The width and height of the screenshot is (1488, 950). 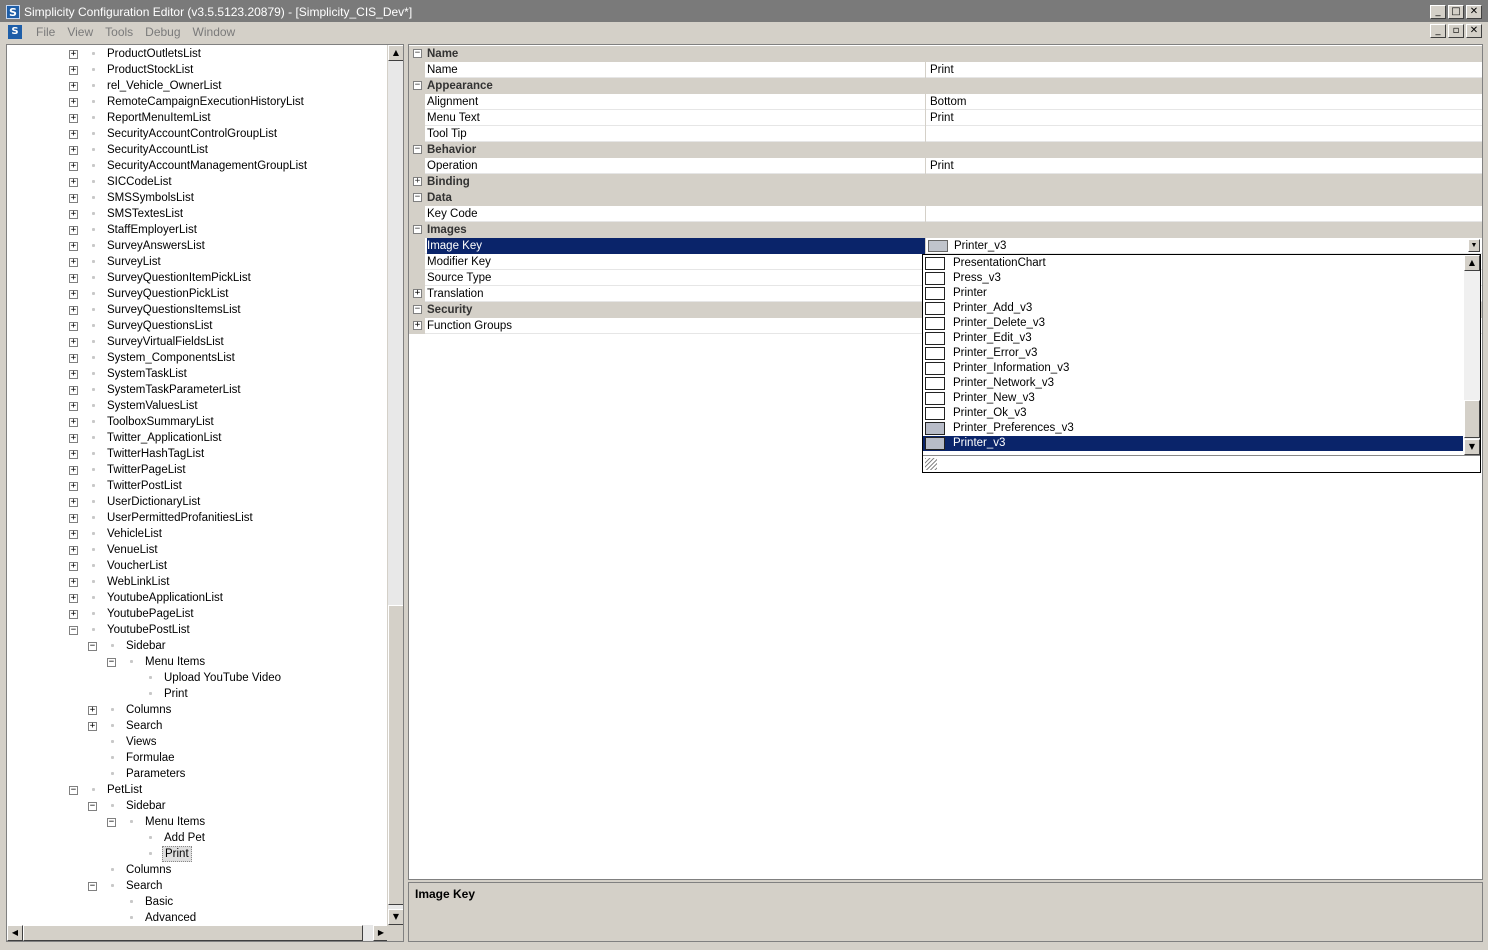 What do you see at coordinates (1438, 12) in the screenshot?
I see `minimize-button: _` at bounding box center [1438, 12].